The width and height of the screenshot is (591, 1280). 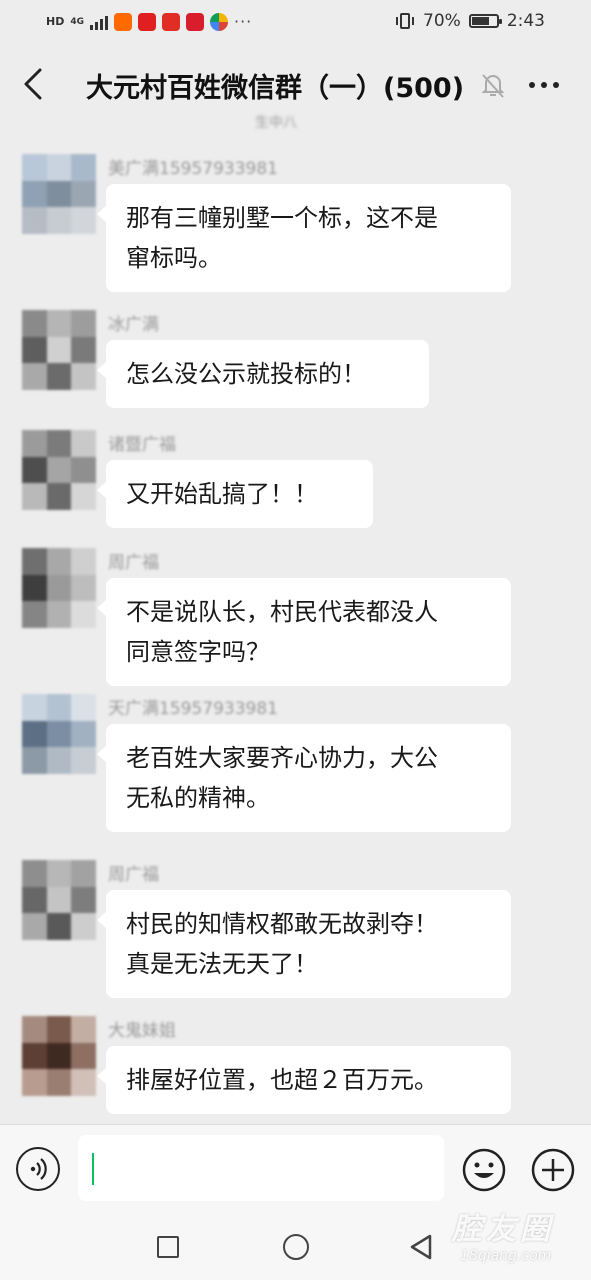 I want to click on hd-indicator: HD, so click(x=55, y=21).